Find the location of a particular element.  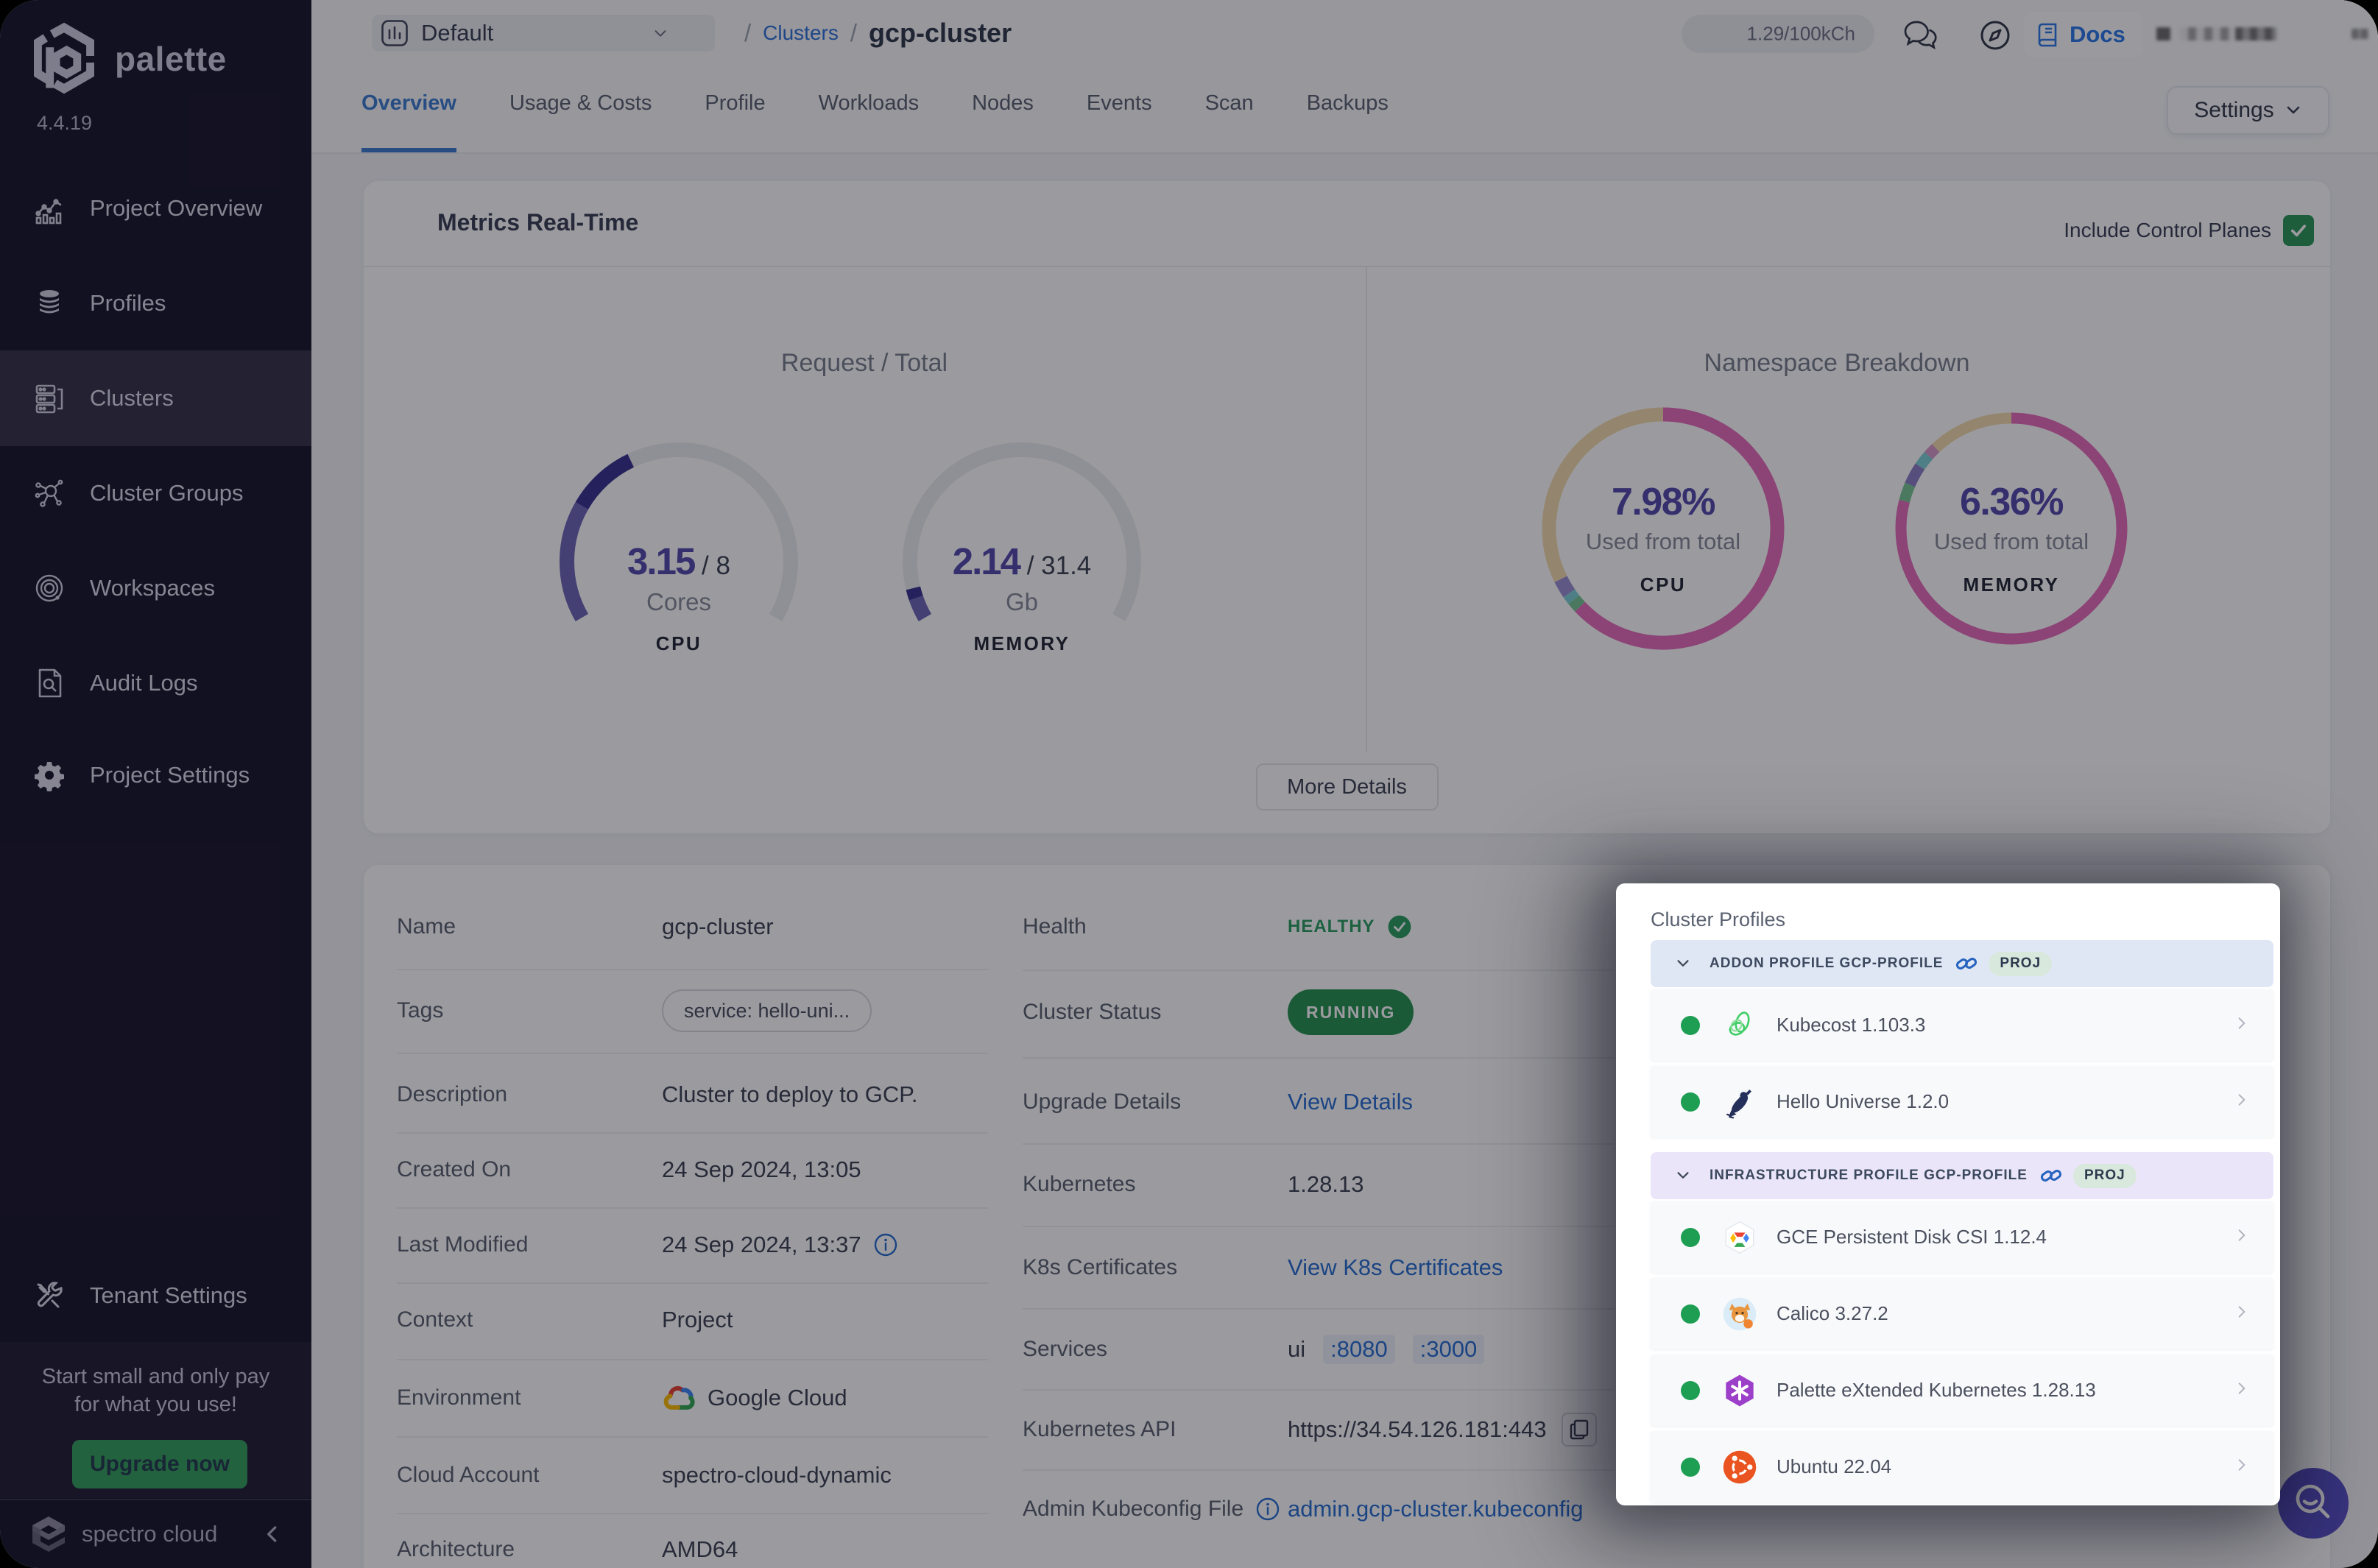

profile-layer-row-palette-extended-kubernetes-1-28-13: Palette eXtended Kubernetes 1.28.13 is located at coordinates (1962, 1390).